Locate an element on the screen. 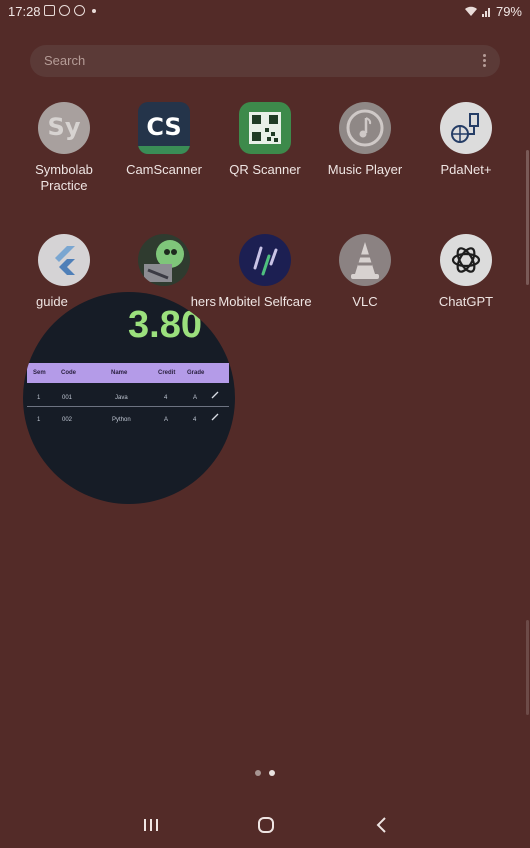 This screenshot has height=848, width=530. app-search-bar: Search is located at coordinates (265, 61).